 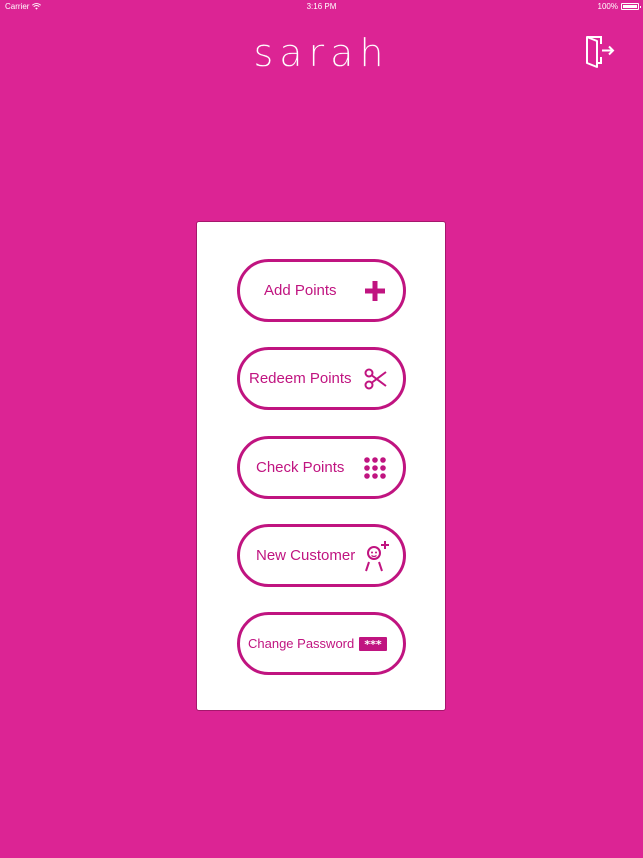 I want to click on add-user-icon, so click(x=377, y=556).